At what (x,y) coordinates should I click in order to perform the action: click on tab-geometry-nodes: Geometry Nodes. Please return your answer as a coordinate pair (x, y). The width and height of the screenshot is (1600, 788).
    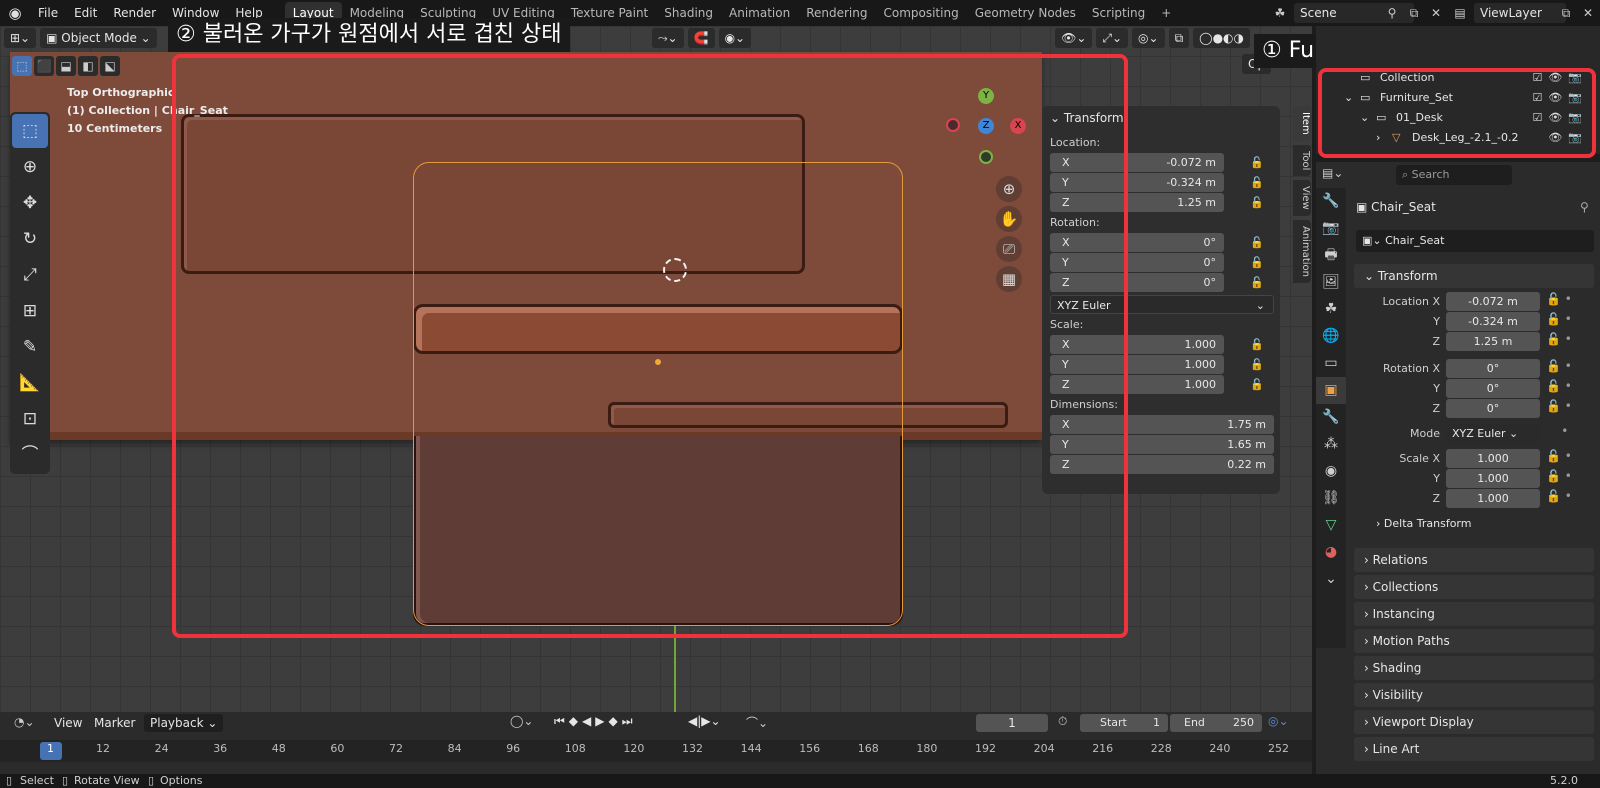
    Looking at the image, I should click on (1025, 13).